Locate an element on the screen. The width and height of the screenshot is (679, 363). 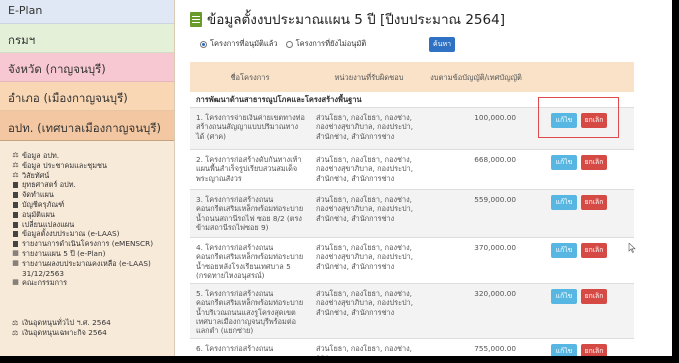
header-actions is located at coordinates (579, 77).